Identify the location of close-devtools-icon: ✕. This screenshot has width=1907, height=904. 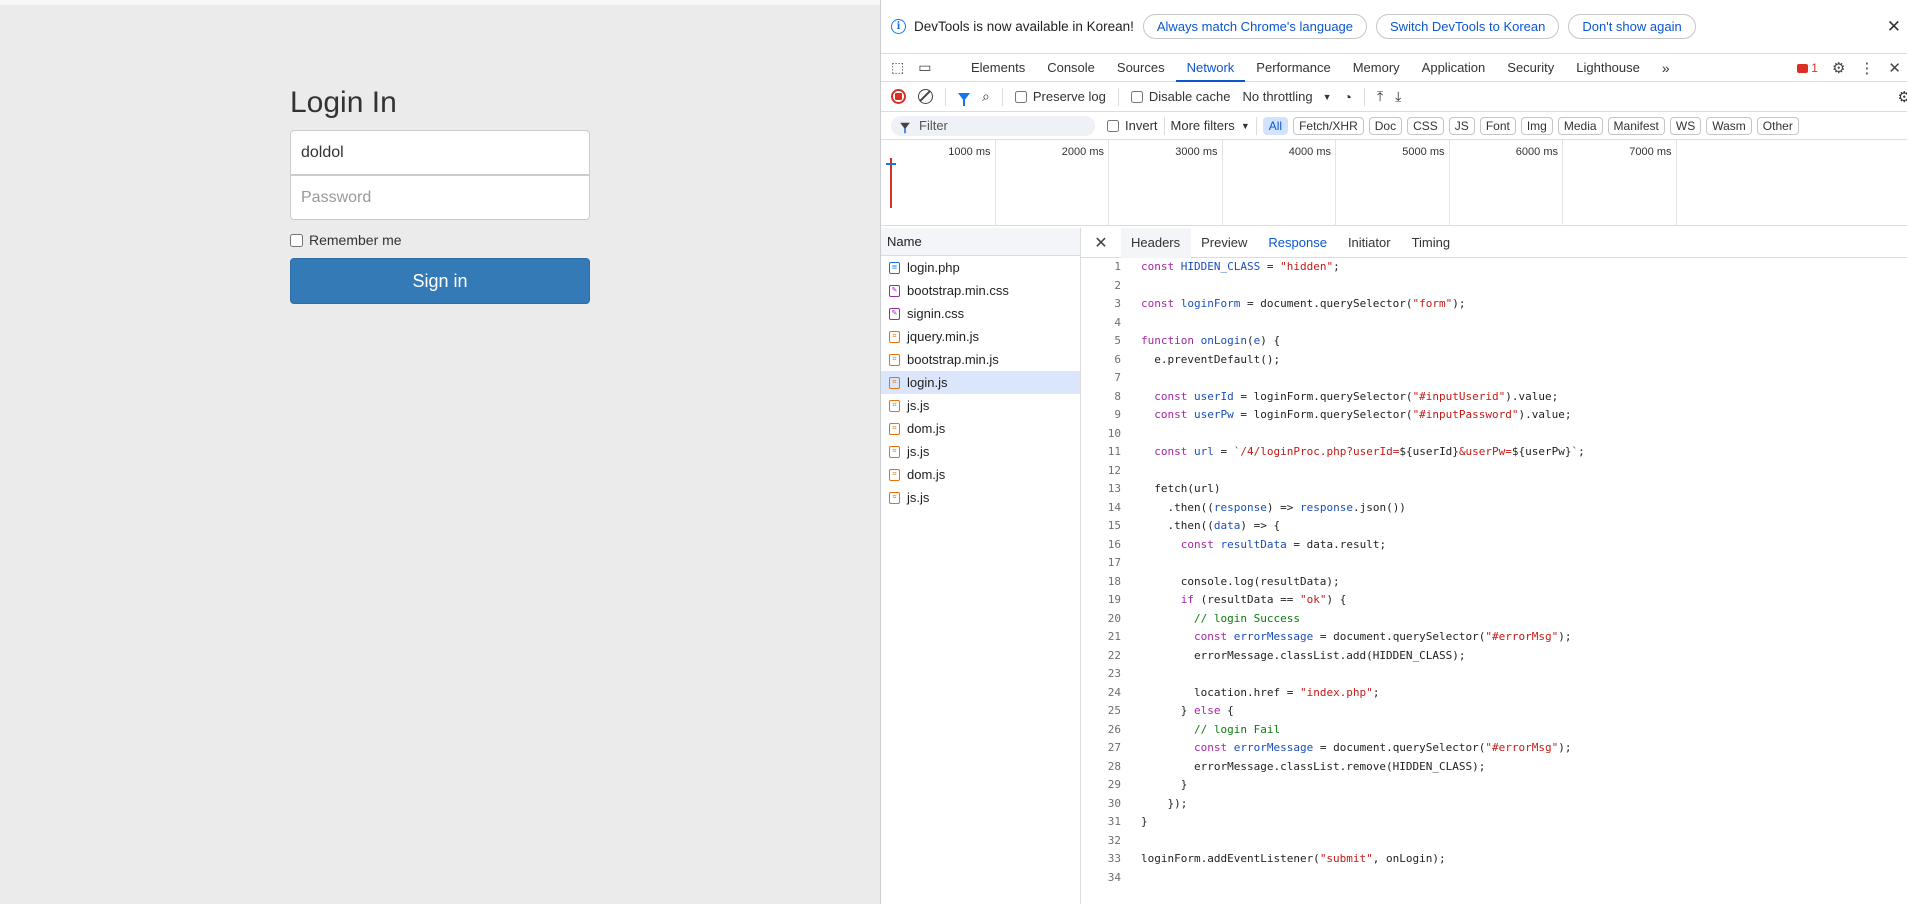
(1894, 68).